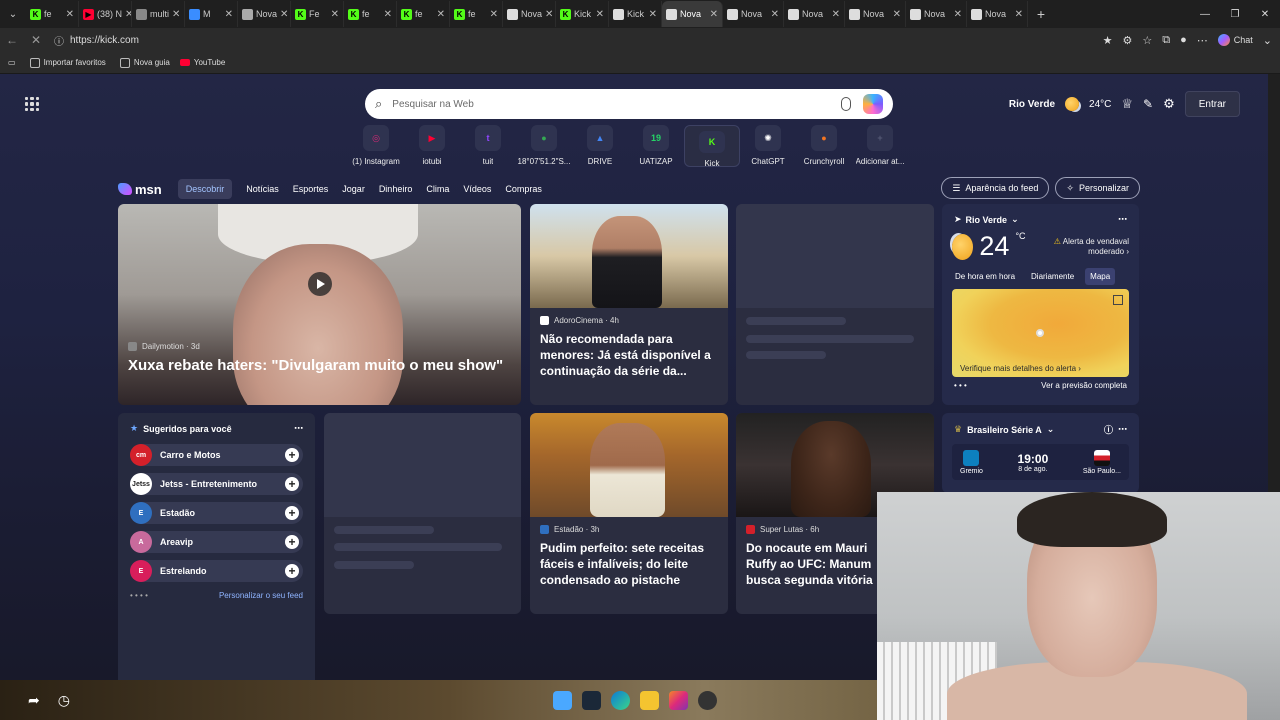 The width and height of the screenshot is (1280, 720). Describe the element at coordinates (582, 14) in the screenshot. I see `browser-tab: K Kick ✕` at that location.